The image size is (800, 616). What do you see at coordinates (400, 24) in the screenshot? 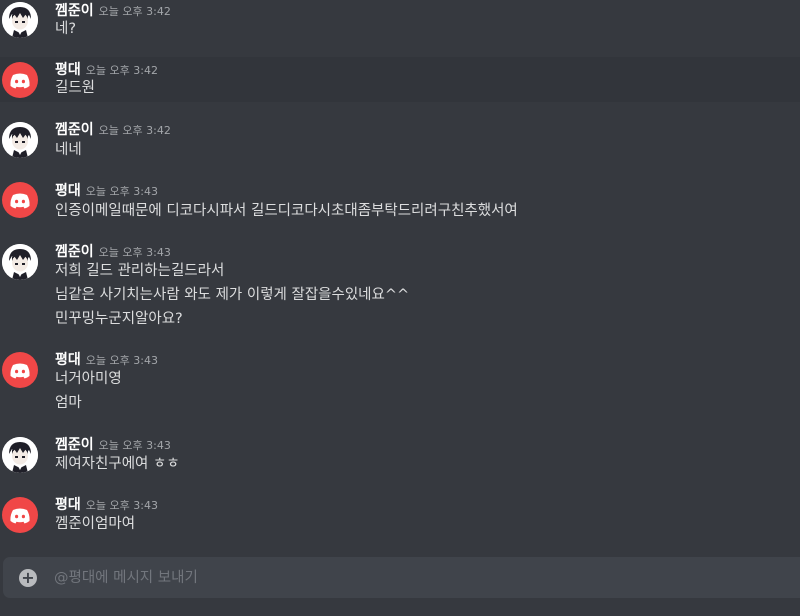
I see `message-group: 껨준이 오늘 오후 3:42 네?` at bounding box center [400, 24].